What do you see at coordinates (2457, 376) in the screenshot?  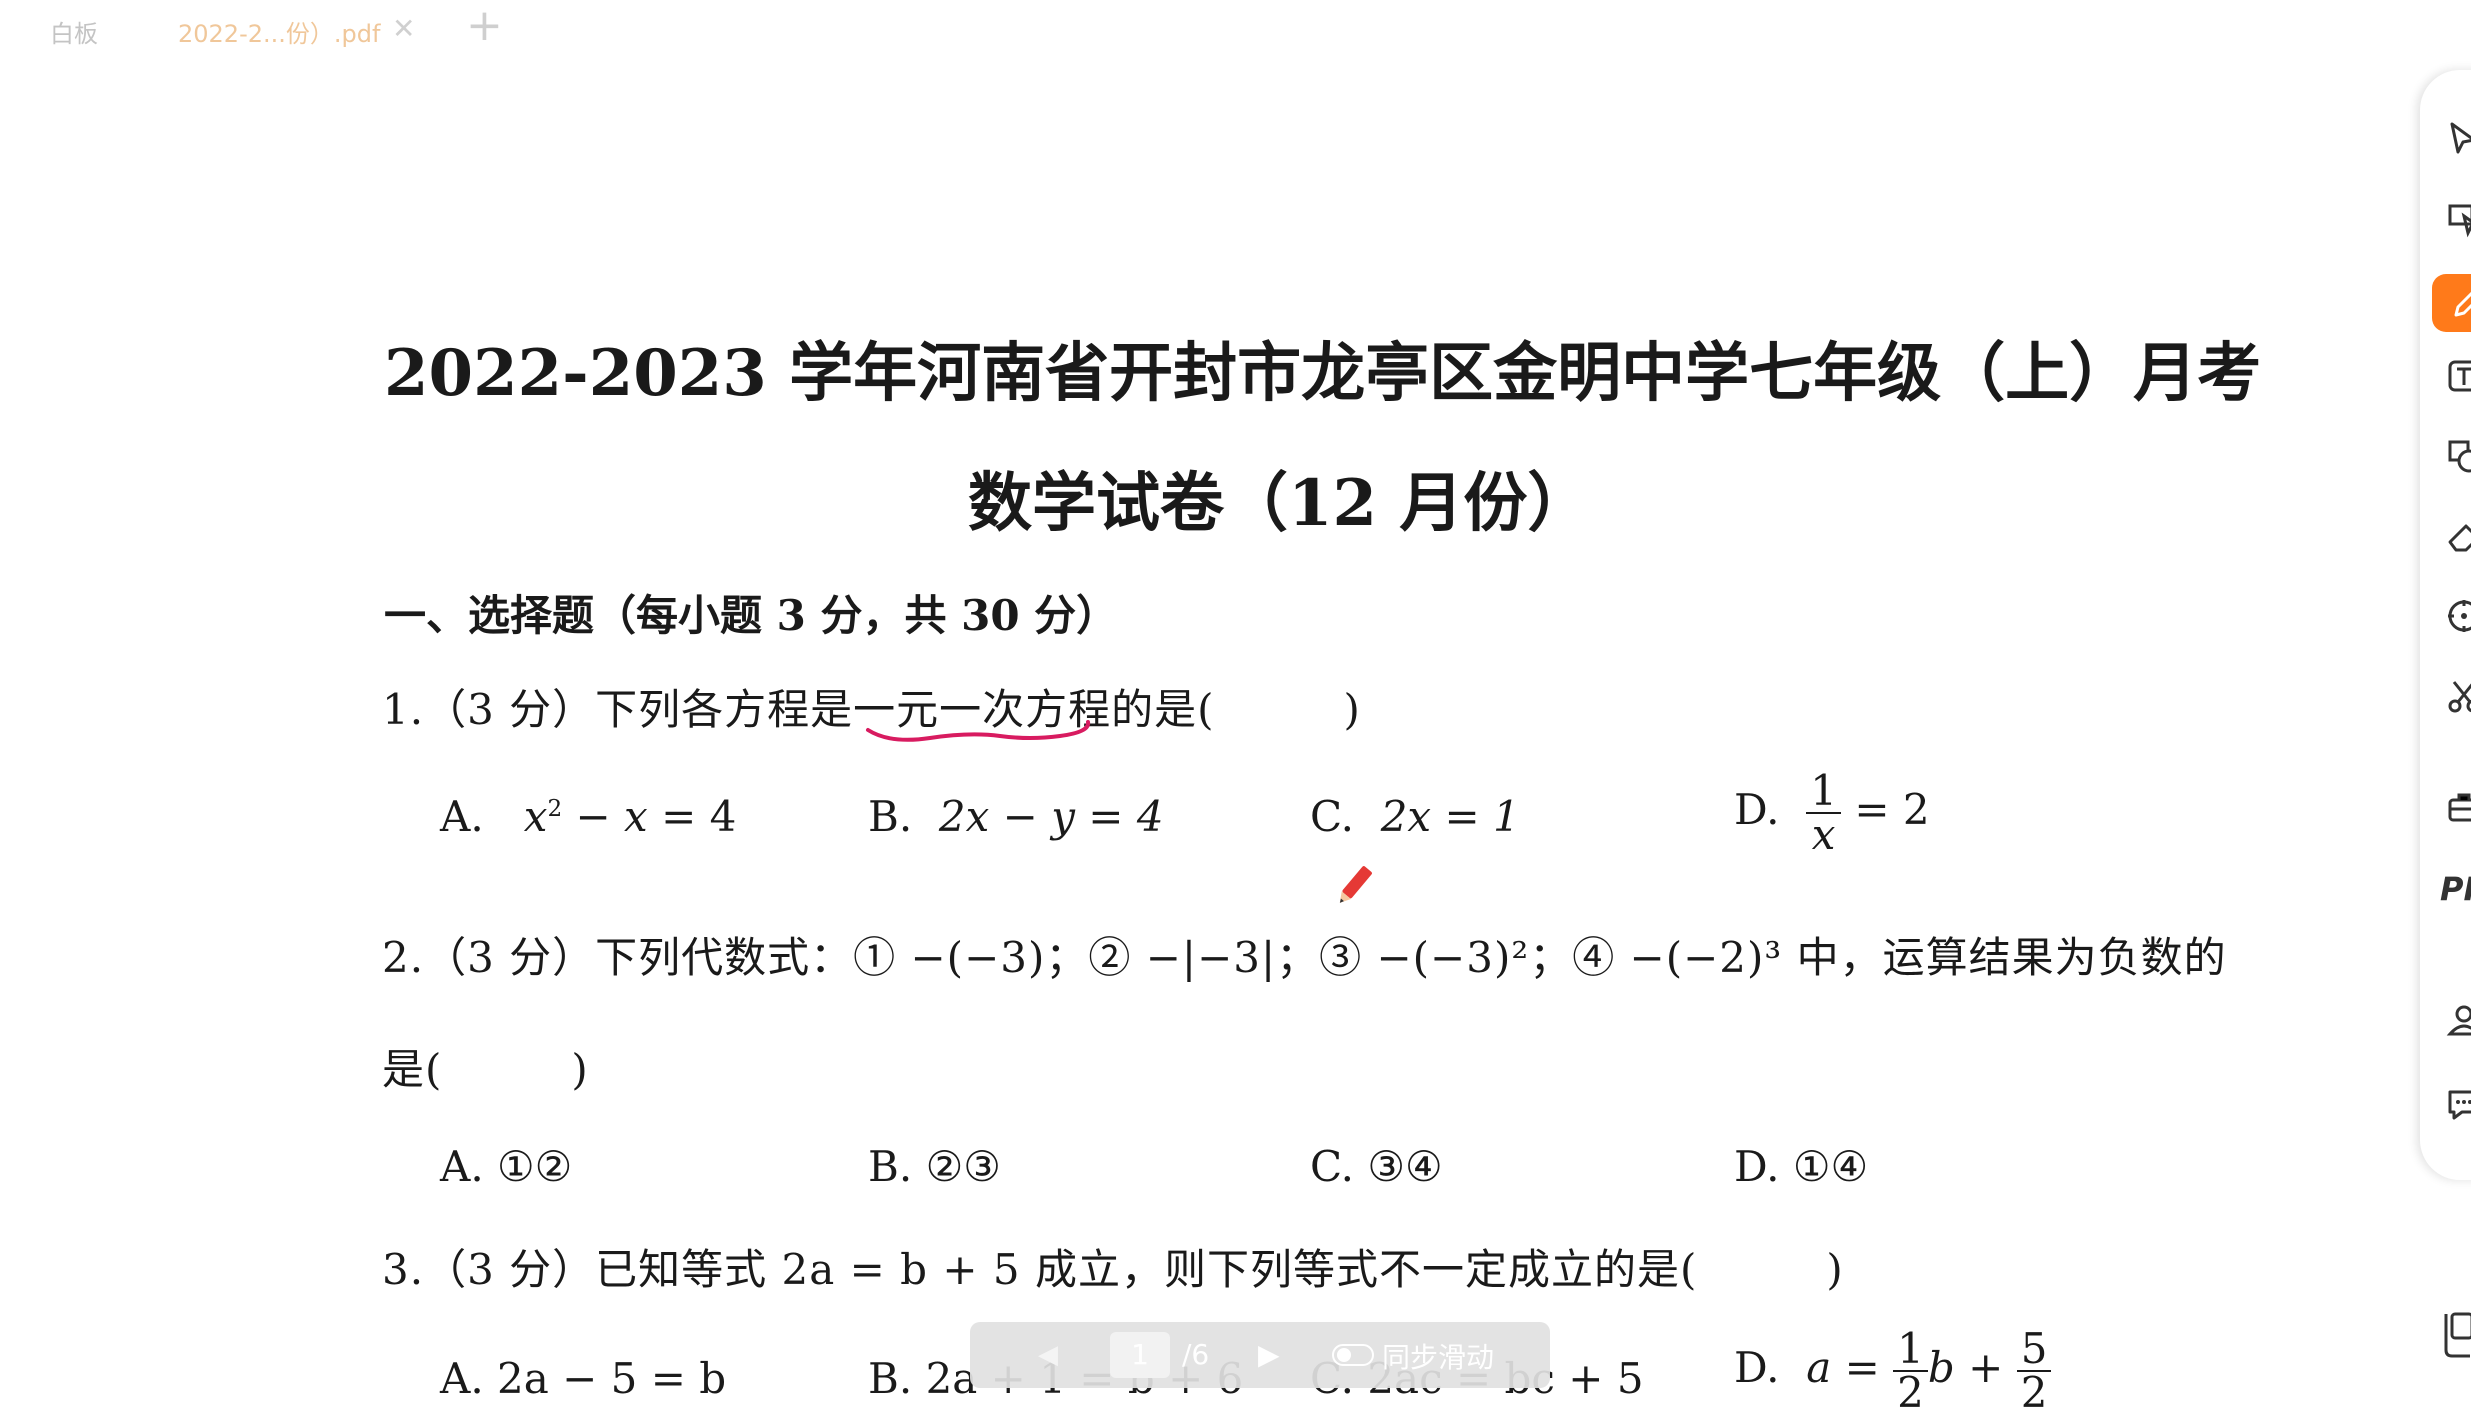 I see `text-tool-icon` at bounding box center [2457, 376].